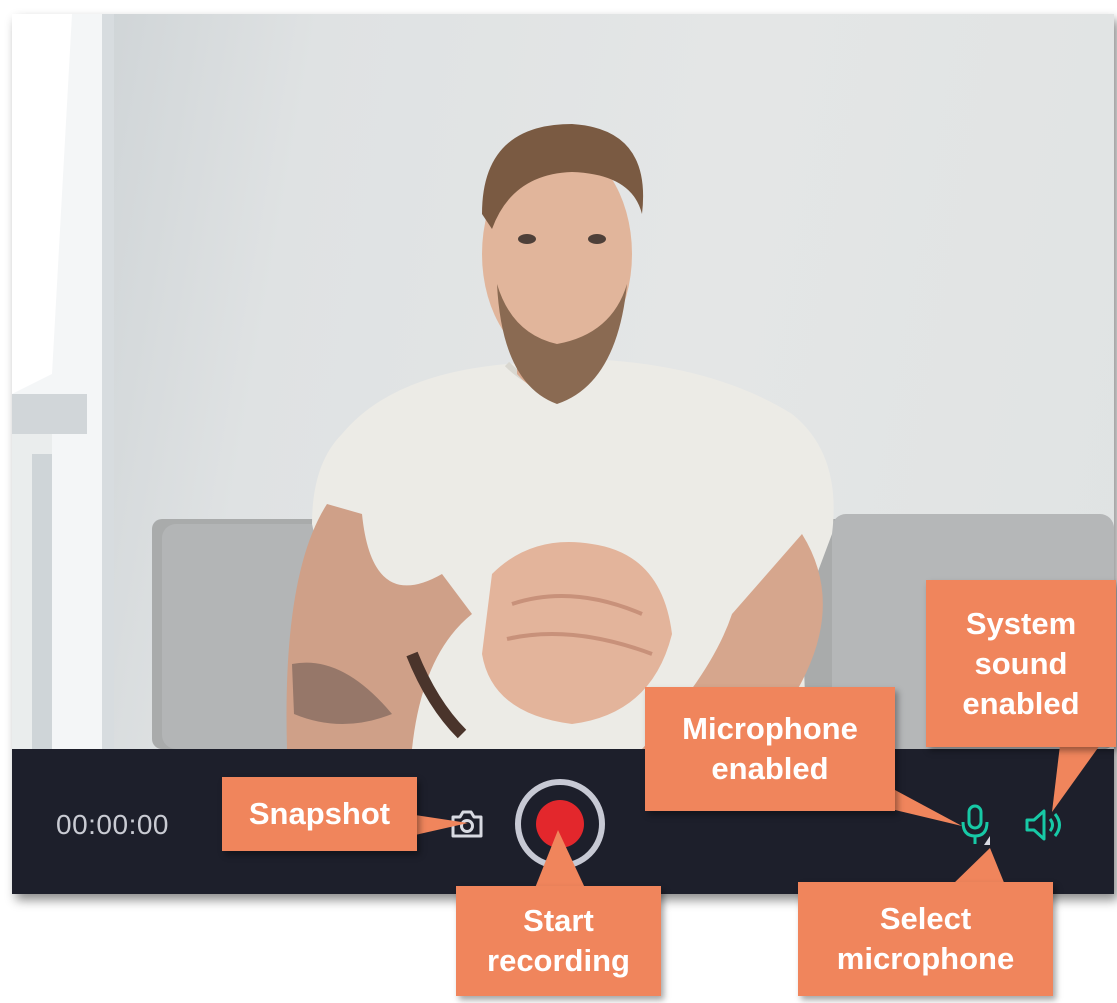 Image resolution: width=1117 pixels, height=1003 pixels. Describe the element at coordinates (1021, 703) in the screenshot. I see `callout-system-sound-line3: enabled` at that location.